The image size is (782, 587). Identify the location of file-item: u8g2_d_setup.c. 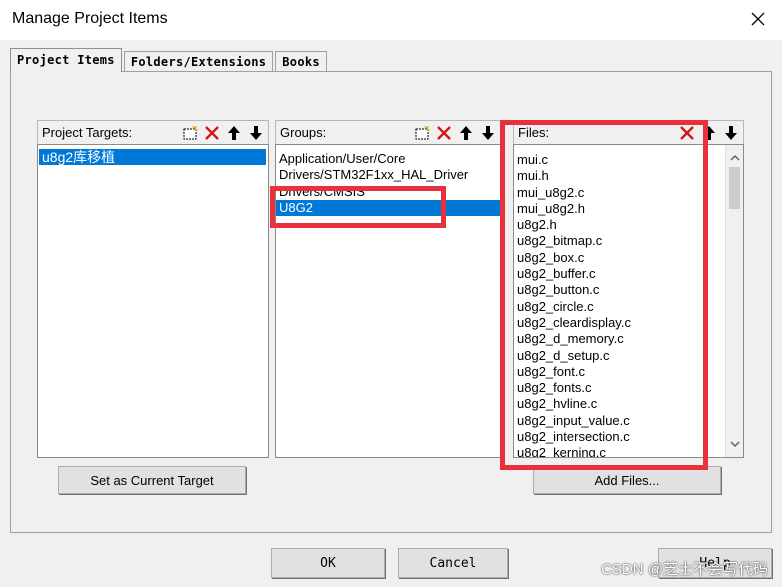
(619, 356).